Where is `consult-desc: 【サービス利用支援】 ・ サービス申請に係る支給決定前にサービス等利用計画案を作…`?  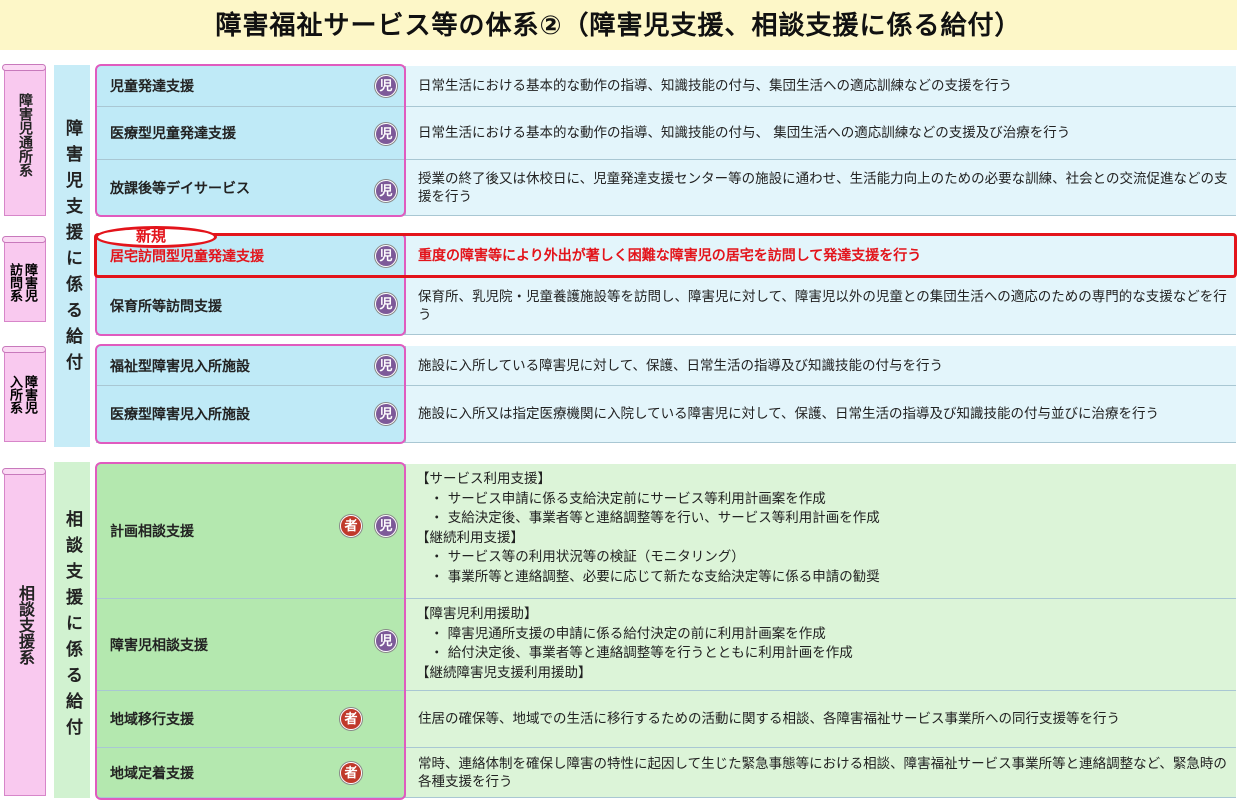 consult-desc: 【サービス利用支援】 ・ サービス申請に係る支給決定前にサービス等利用計画案を作… is located at coordinates (821, 531).